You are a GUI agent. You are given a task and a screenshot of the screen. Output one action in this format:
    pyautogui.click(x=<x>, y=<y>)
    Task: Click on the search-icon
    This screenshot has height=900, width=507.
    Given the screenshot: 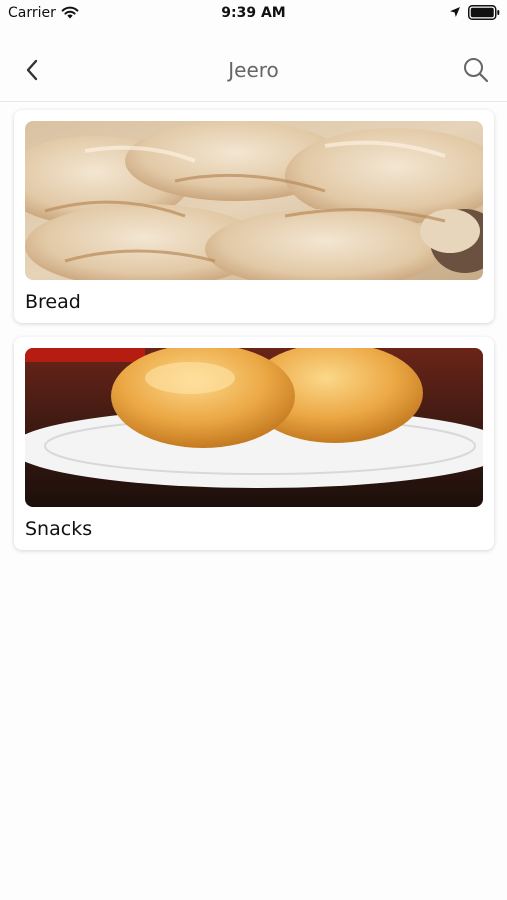 What is the action you would take?
    pyautogui.click(x=476, y=70)
    